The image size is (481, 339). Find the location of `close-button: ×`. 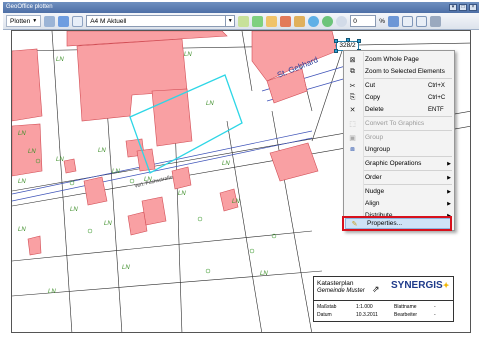

close-button: × is located at coordinates (473, 7).